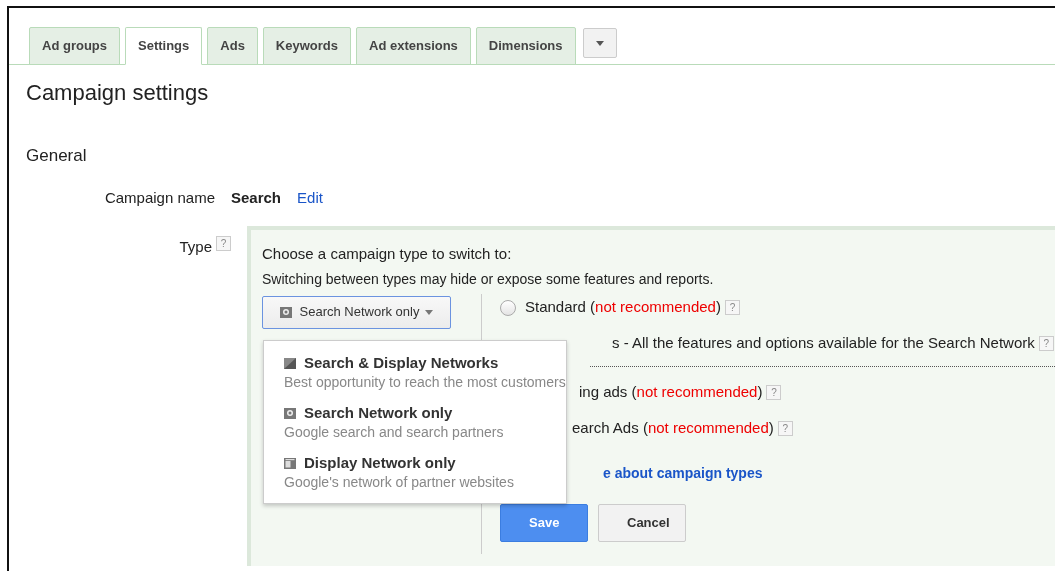 This screenshot has width=1055, height=571. I want to click on tab: Ad groups, so click(74, 46).